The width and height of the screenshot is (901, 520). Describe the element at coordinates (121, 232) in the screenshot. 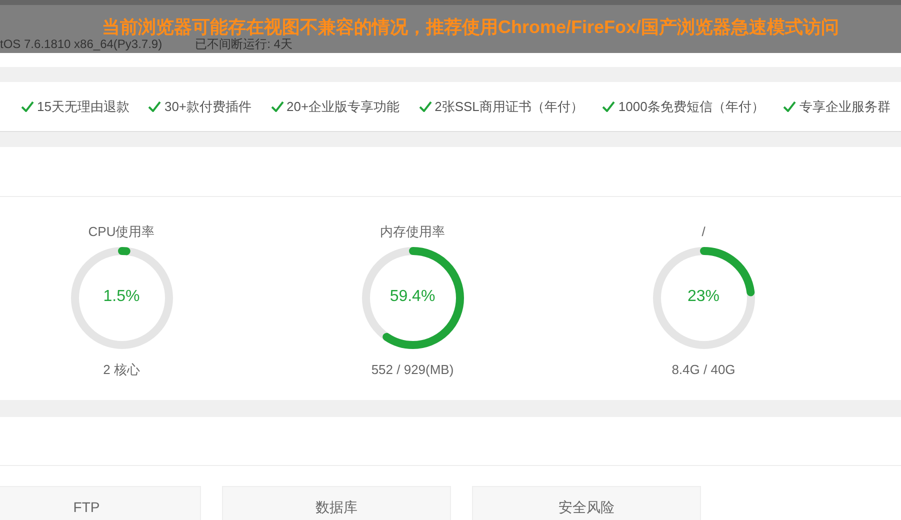

I see `gauge-title: CPU使用率` at that location.